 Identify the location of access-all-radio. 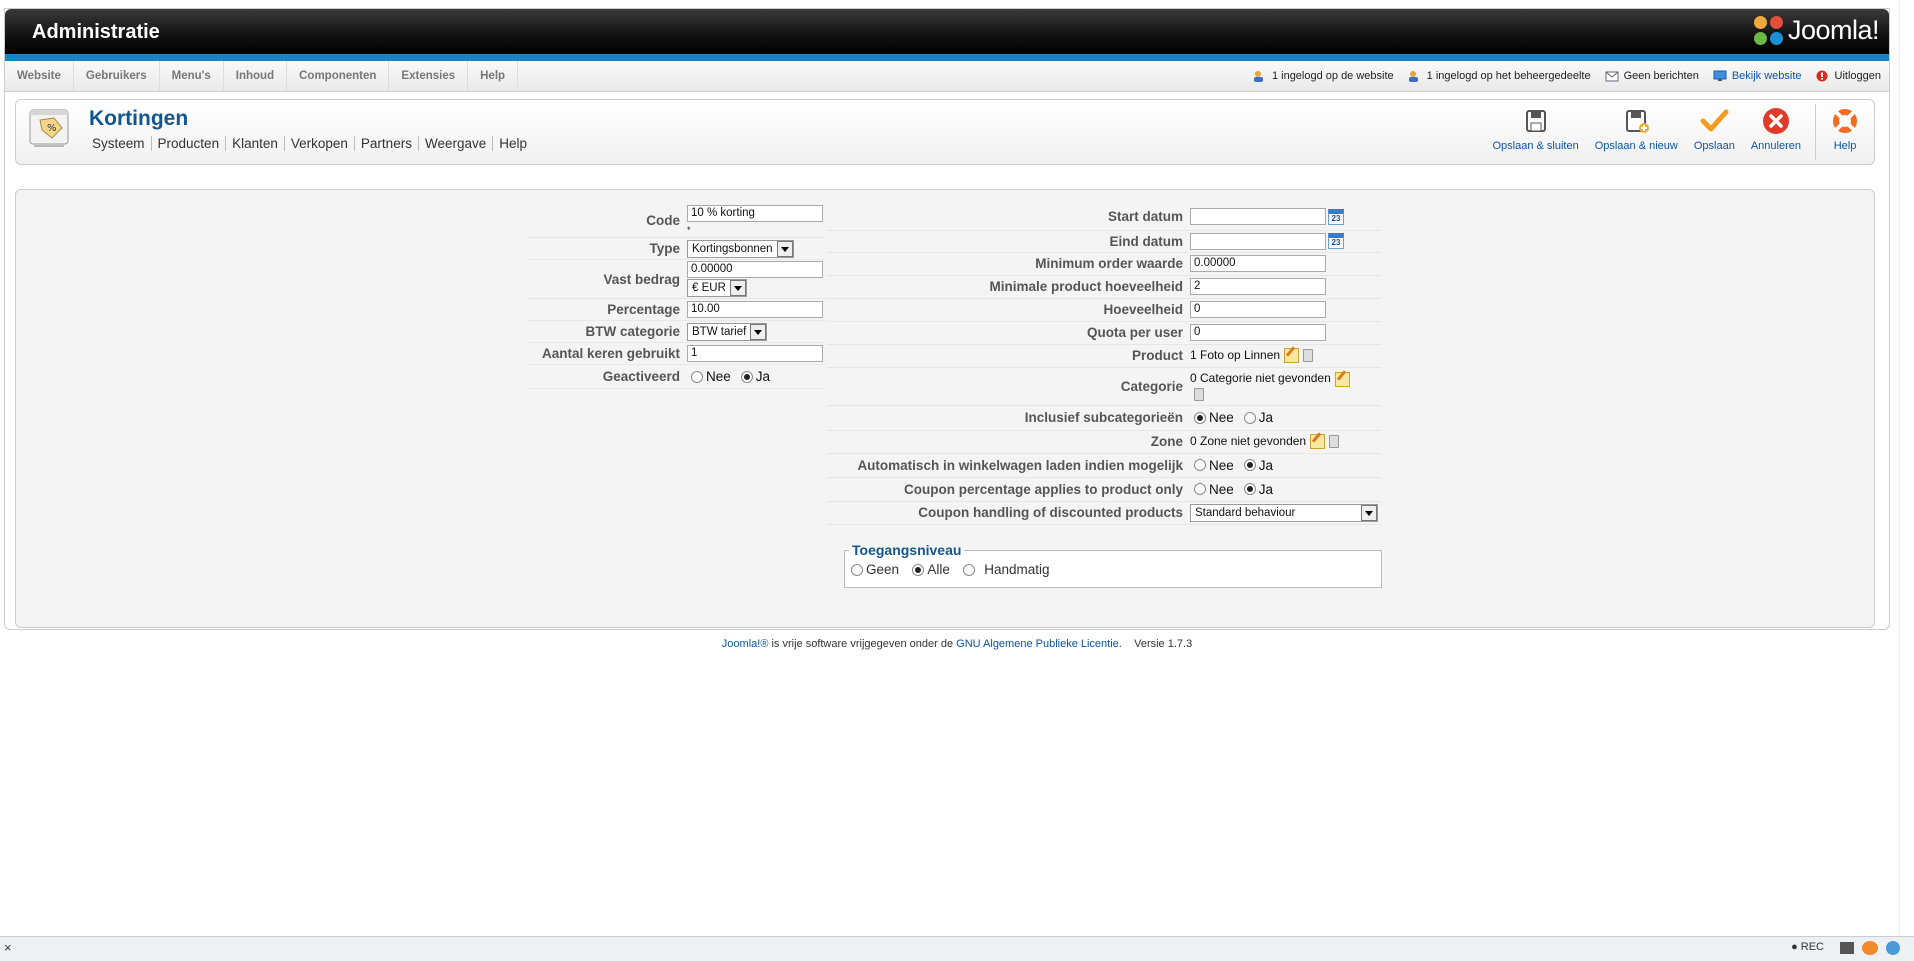
(918, 569).